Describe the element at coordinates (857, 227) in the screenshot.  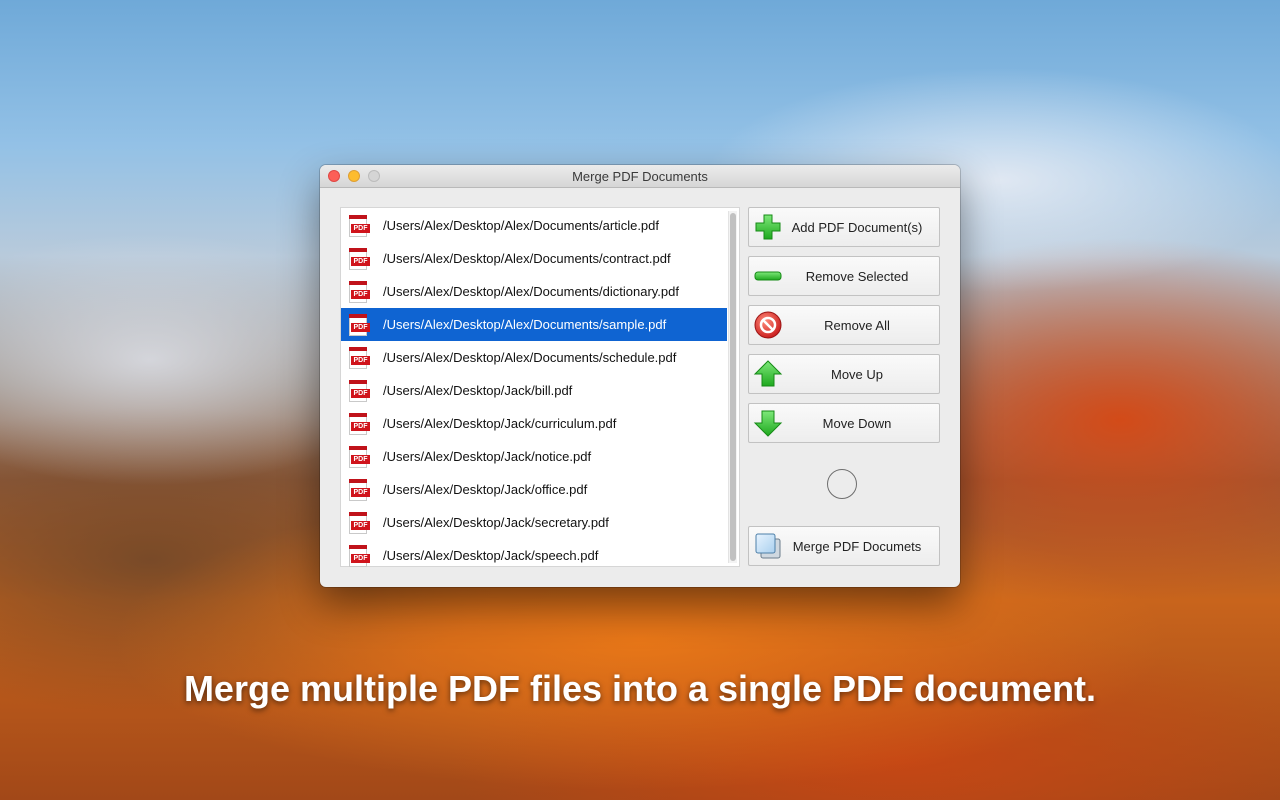
I see `add-pdf-documents-label: Add PDF Document(s)` at that location.